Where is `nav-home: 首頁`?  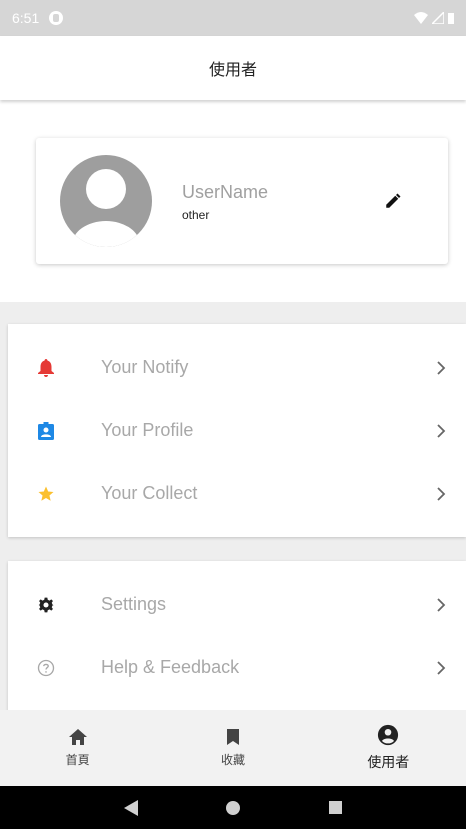 nav-home: 首頁 is located at coordinates (77, 748).